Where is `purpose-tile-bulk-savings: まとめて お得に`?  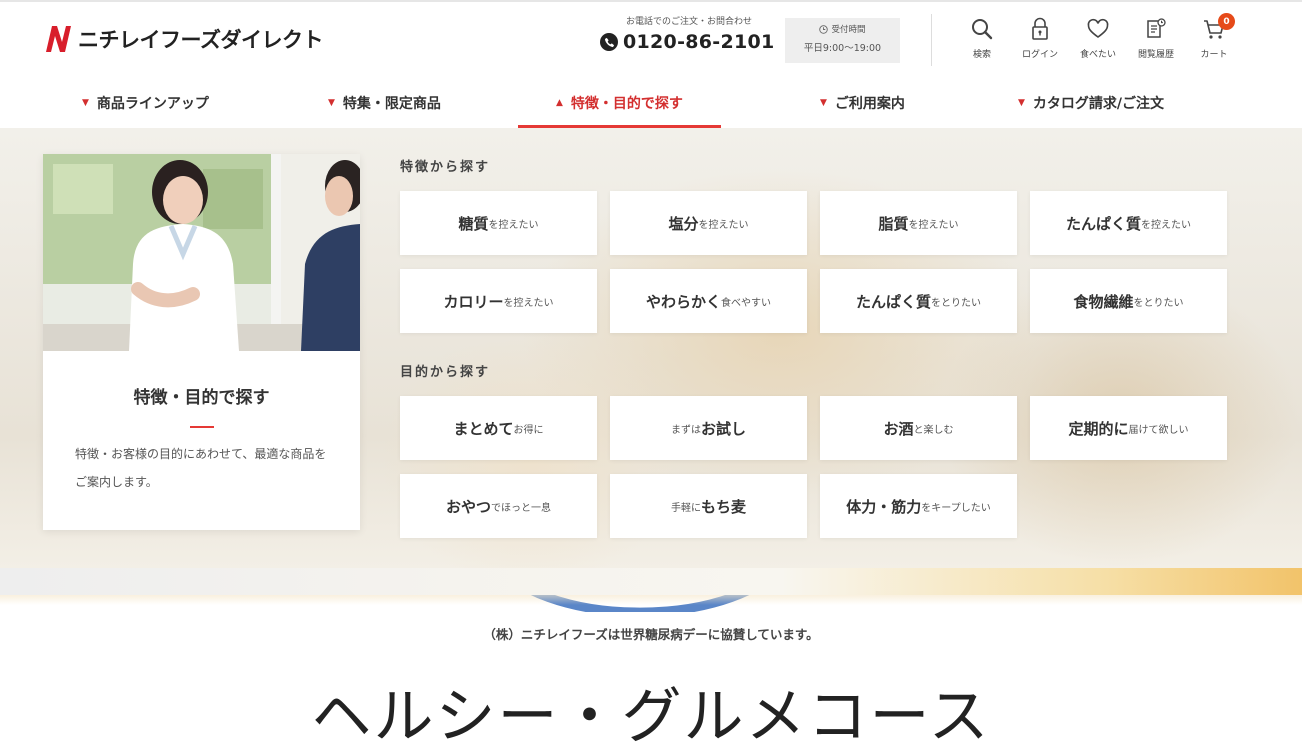
purpose-tile-bulk-savings: まとめて お得に is located at coordinates (498, 428).